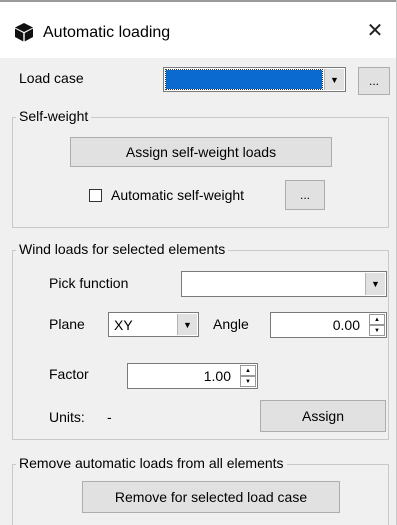 This screenshot has height=525, width=397. I want to click on factor-spinbox: 1.00 ▲ ▼, so click(192, 376).